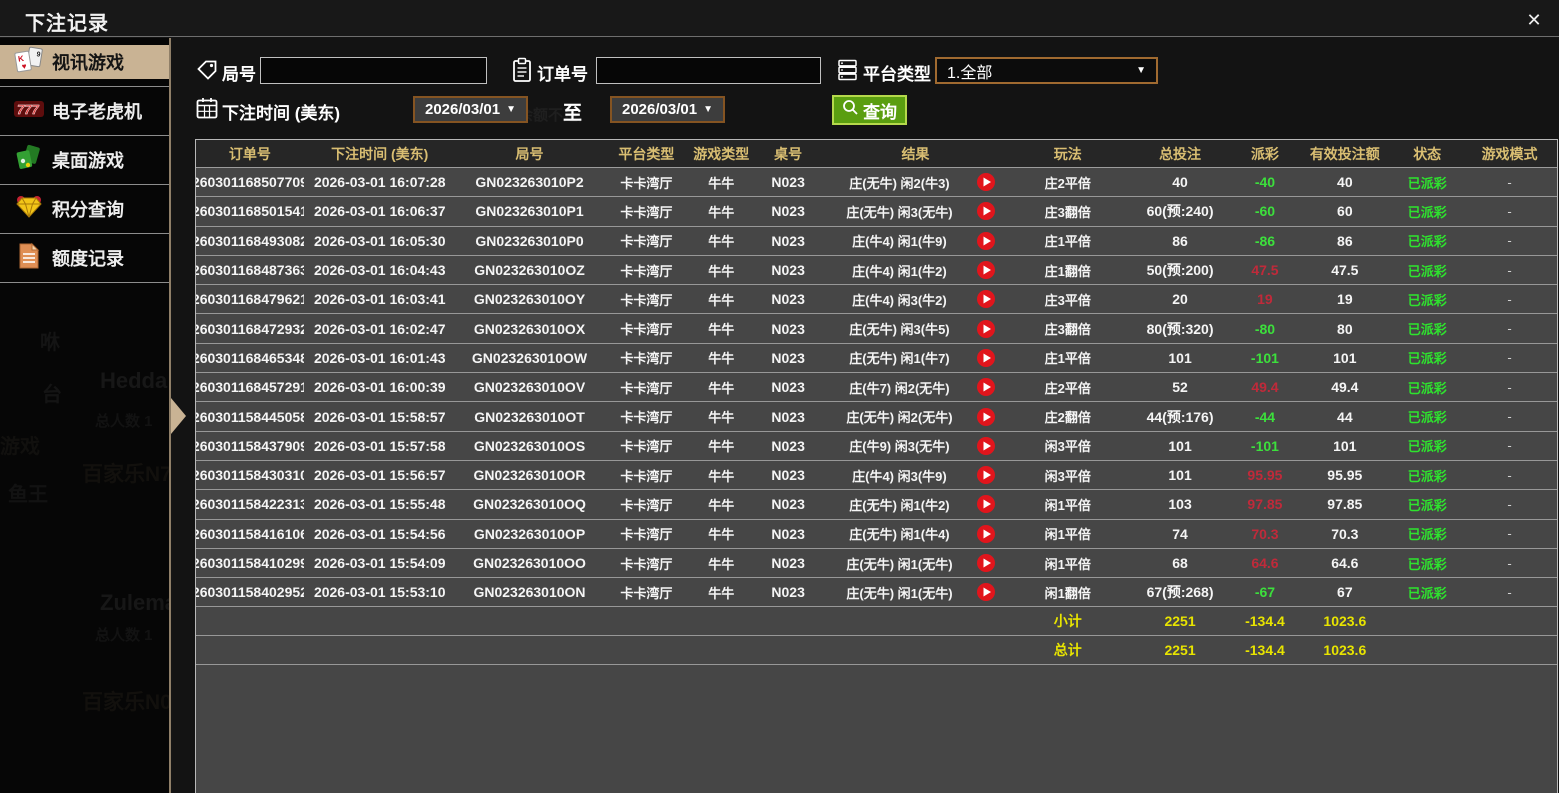 The width and height of the screenshot is (1559, 793). Describe the element at coordinates (522, 69) in the screenshot. I see `clipboard-icon` at that location.